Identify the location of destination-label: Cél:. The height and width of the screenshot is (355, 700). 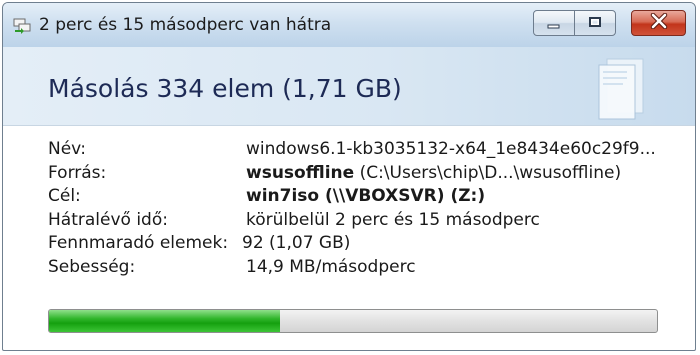
(64, 196).